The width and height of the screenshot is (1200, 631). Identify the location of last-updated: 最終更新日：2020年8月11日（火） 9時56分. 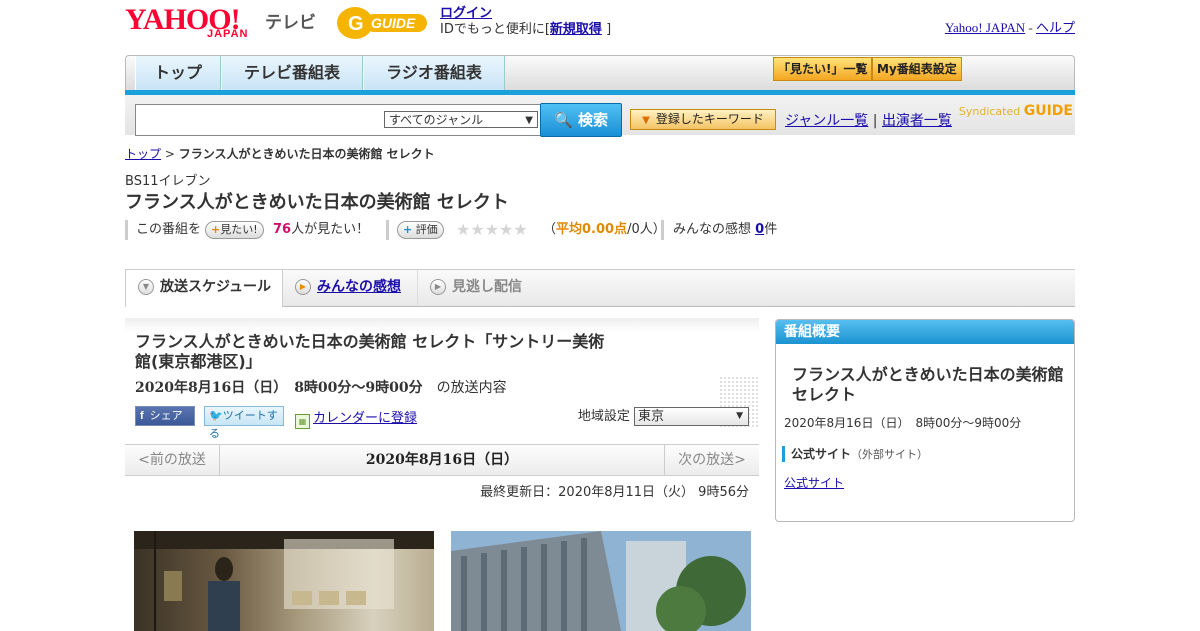
(614, 492).